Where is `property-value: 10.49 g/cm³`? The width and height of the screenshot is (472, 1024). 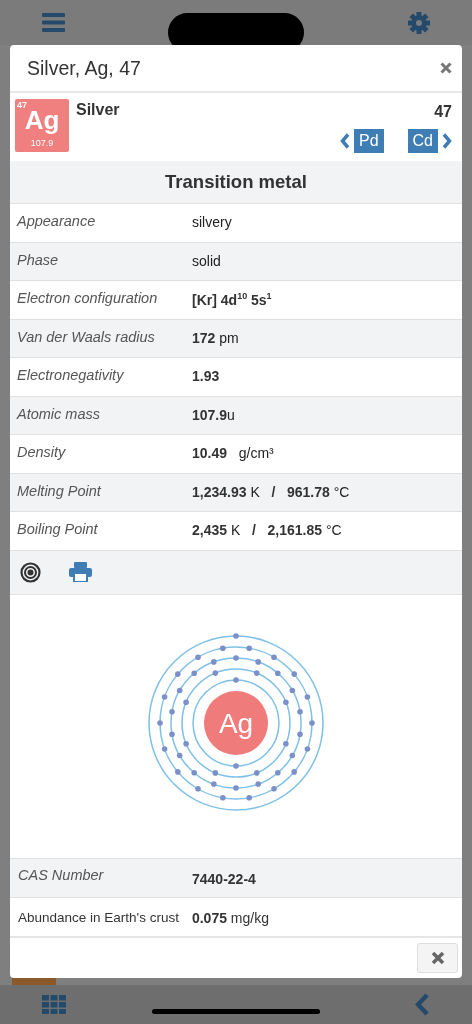
property-value: 10.49 g/cm³ is located at coordinates (232, 453).